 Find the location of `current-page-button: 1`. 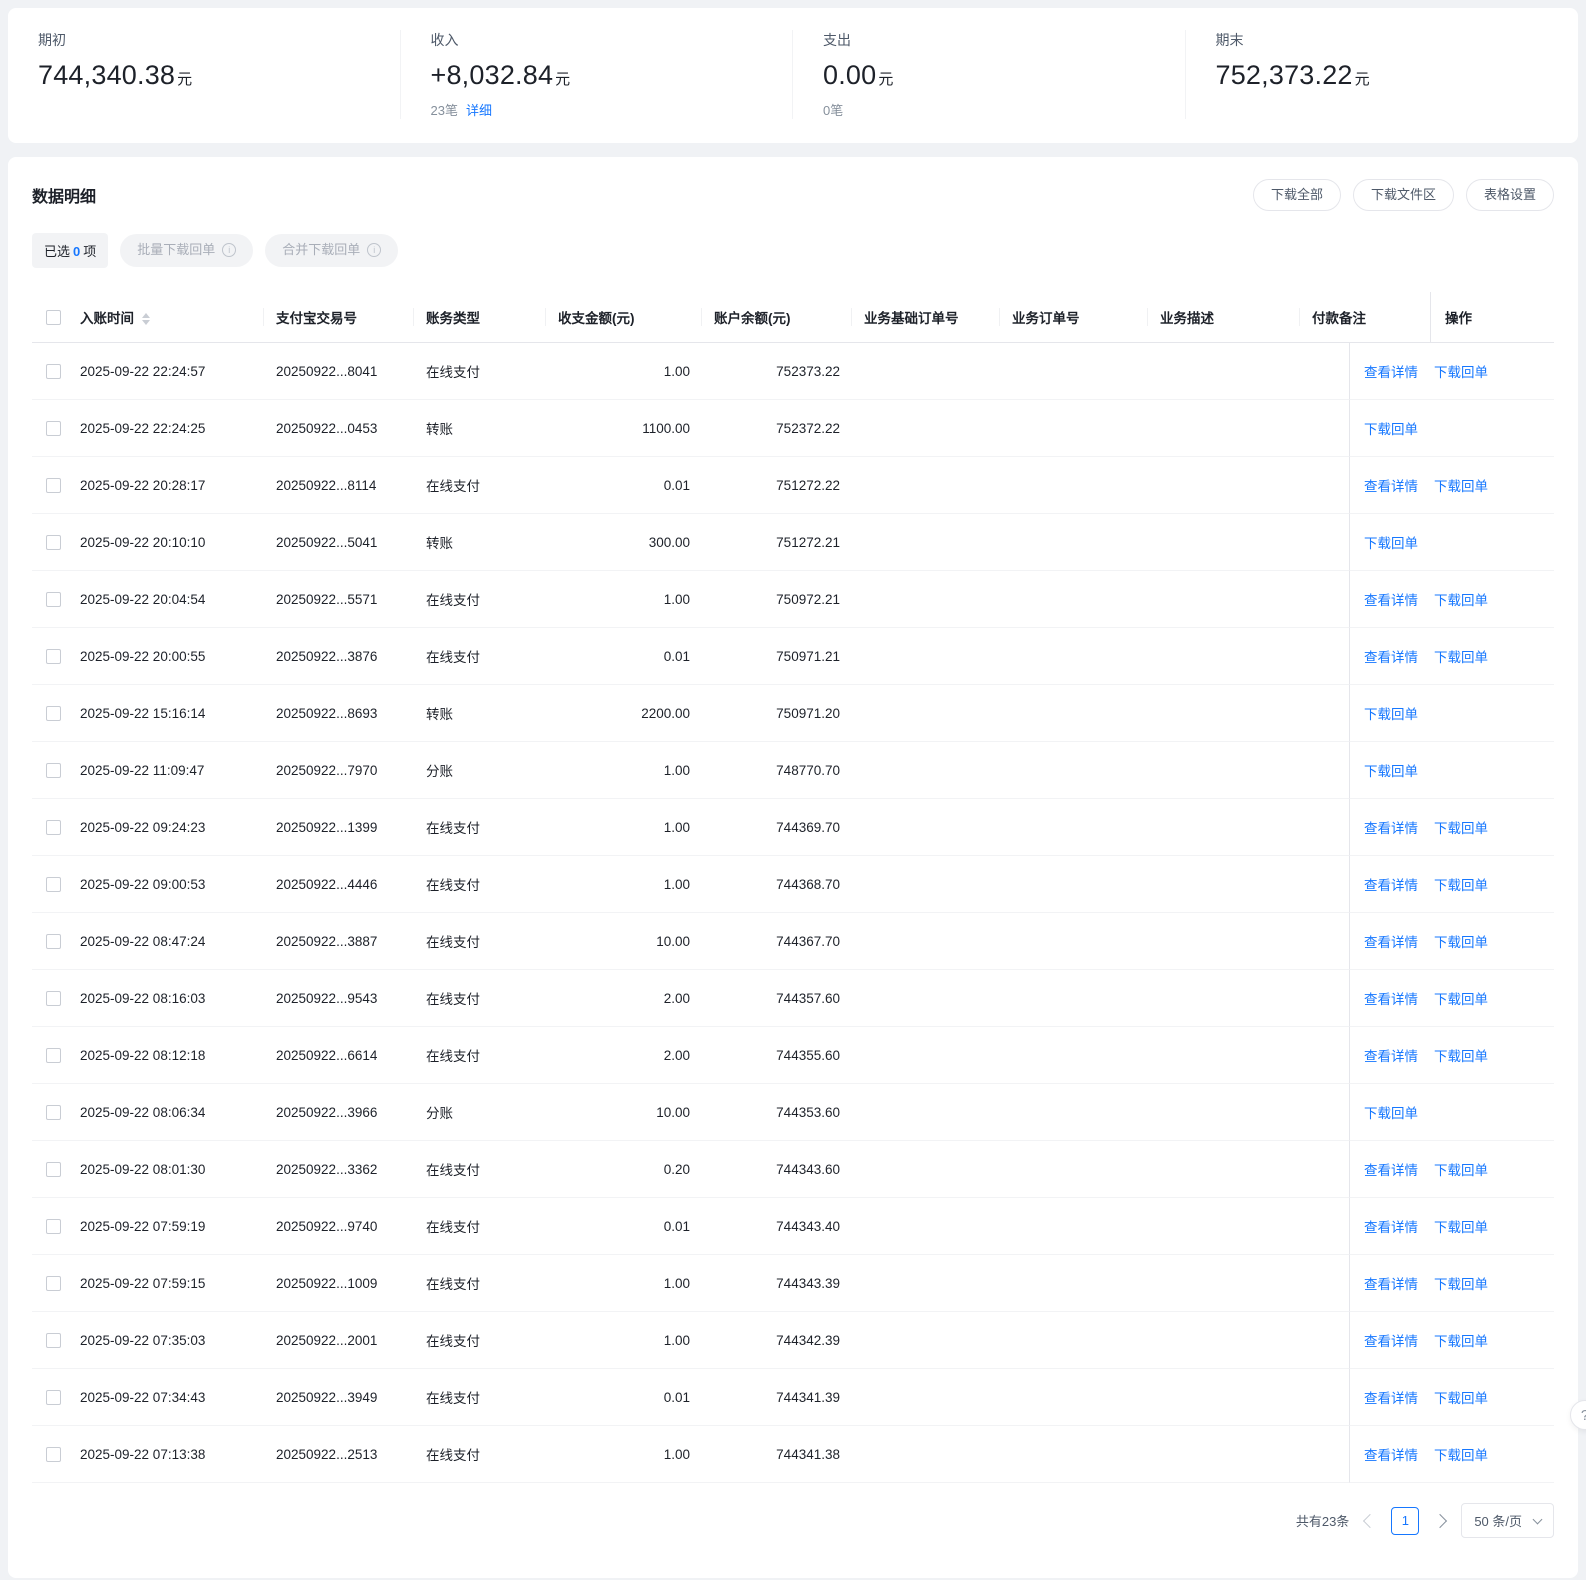

current-page-button: 1 is located at coordinates (1405, 1520).